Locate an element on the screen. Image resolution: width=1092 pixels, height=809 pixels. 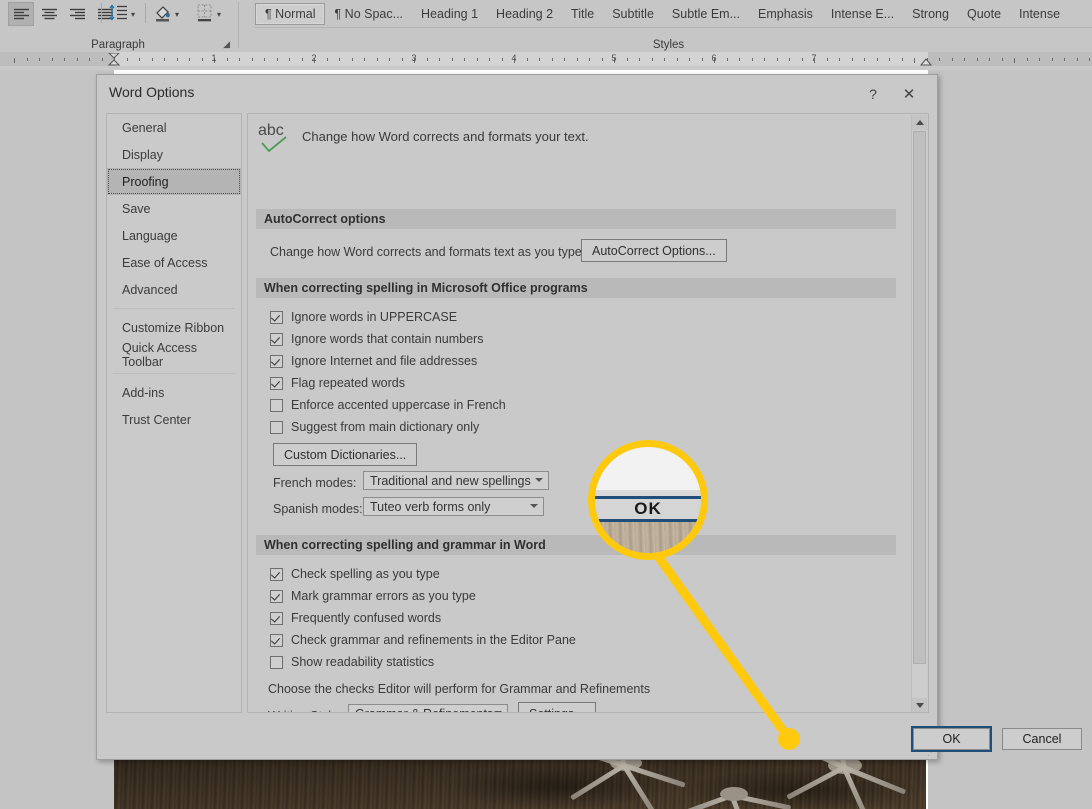
french-modes-select: Traditional and new spellings is located at coordinates (456, 480).